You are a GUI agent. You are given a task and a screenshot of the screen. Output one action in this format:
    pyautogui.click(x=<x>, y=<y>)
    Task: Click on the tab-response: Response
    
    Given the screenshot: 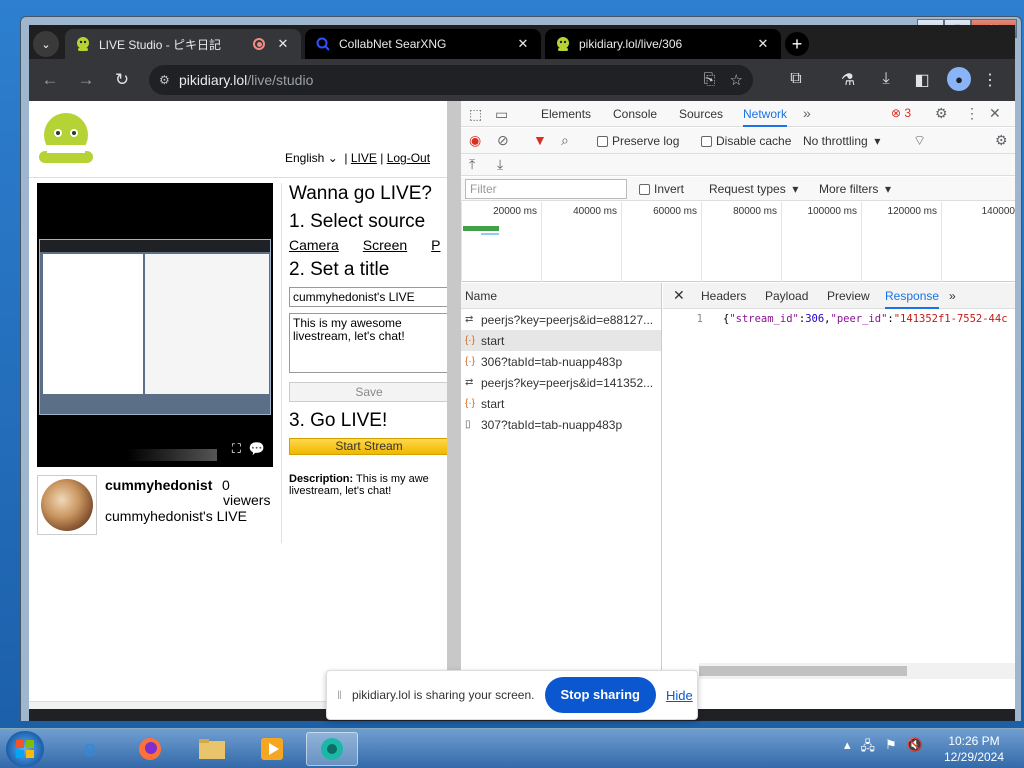 What is the action you would take?
    pyautogui.click(x=912, y=299)
    